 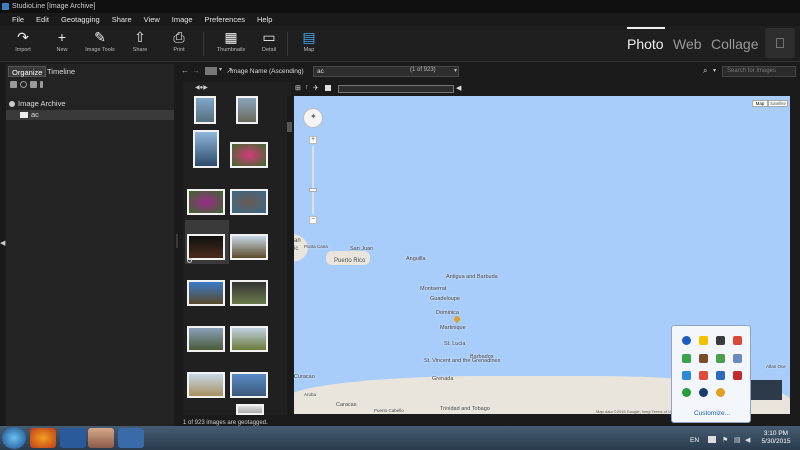 I want to click on tab-web: Web, so click(x=687, y=44).